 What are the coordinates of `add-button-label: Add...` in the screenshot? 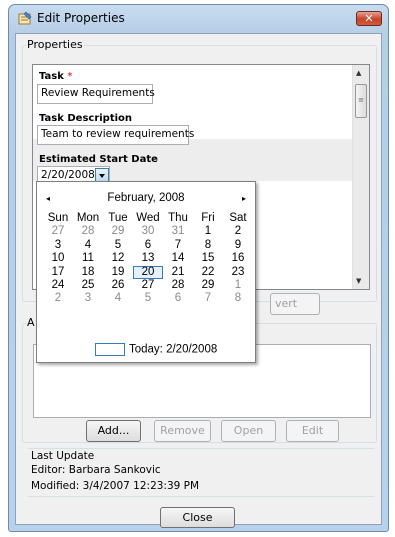 It's located at (113, 430).